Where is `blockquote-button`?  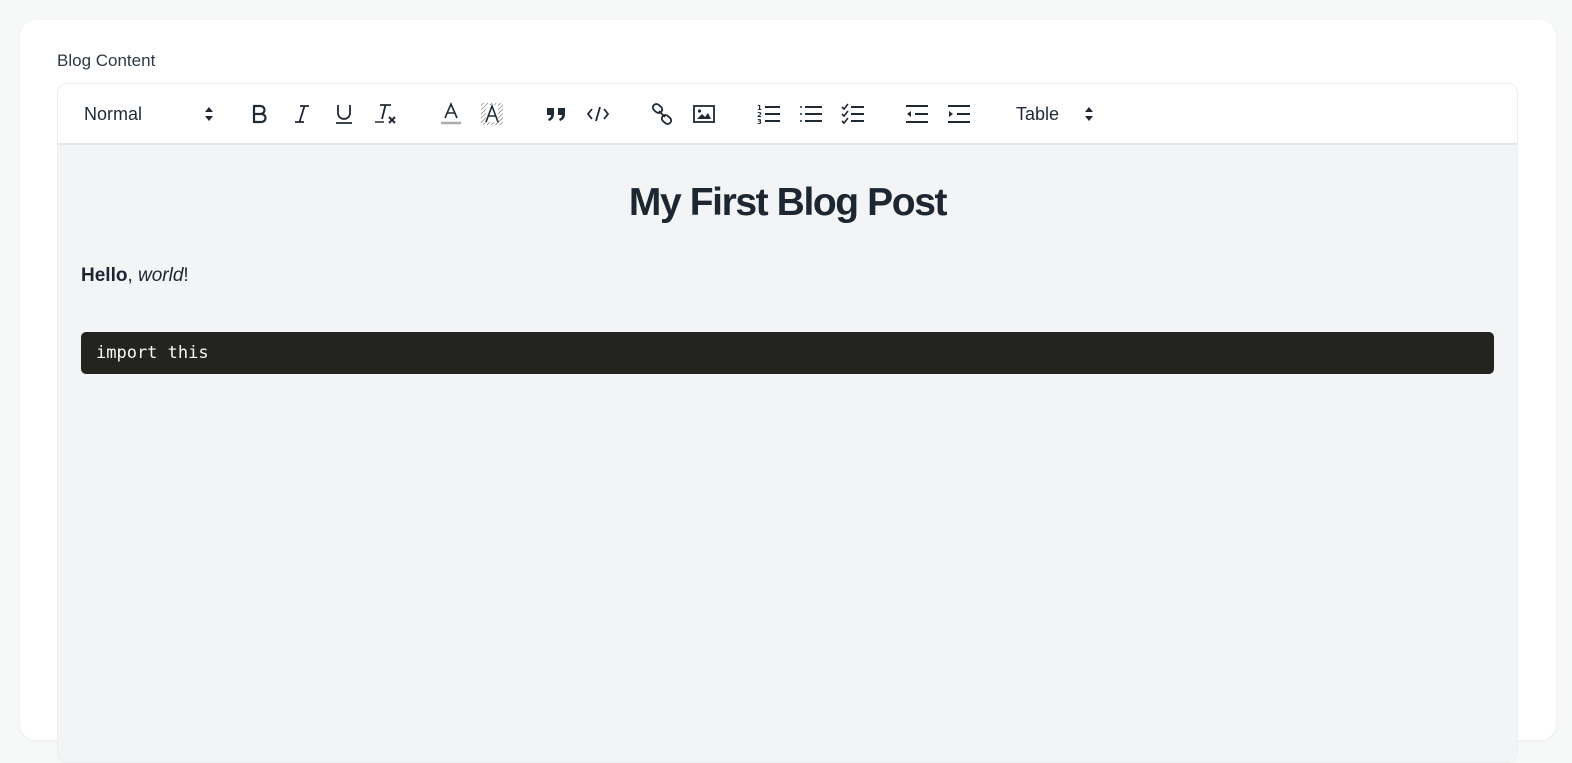 blockquote-button is located at coordinates (556, 114).